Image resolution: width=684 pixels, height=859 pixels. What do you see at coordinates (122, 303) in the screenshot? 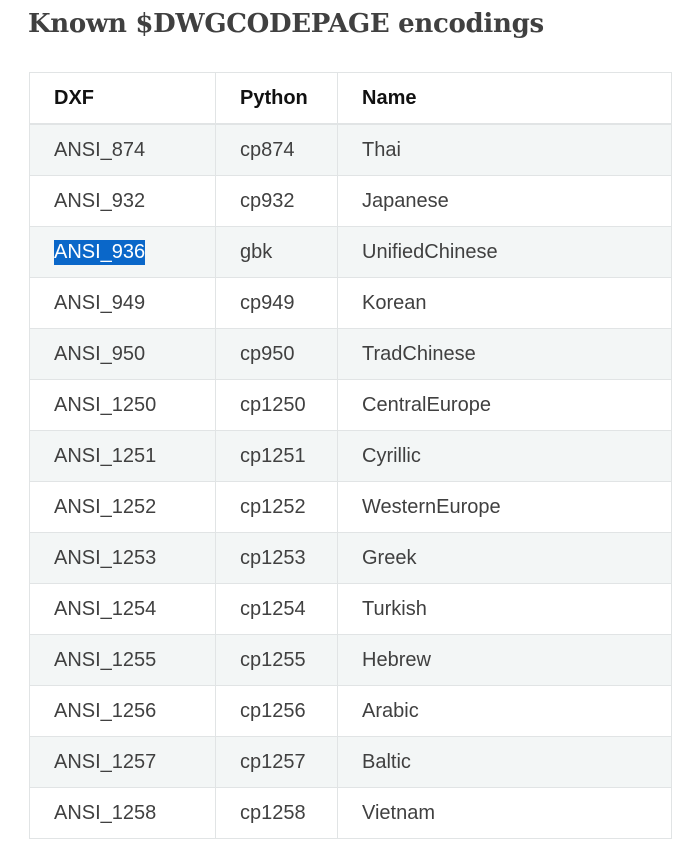
I see `cell-dxf: ANSI_949` at bounding box center [122, 303].